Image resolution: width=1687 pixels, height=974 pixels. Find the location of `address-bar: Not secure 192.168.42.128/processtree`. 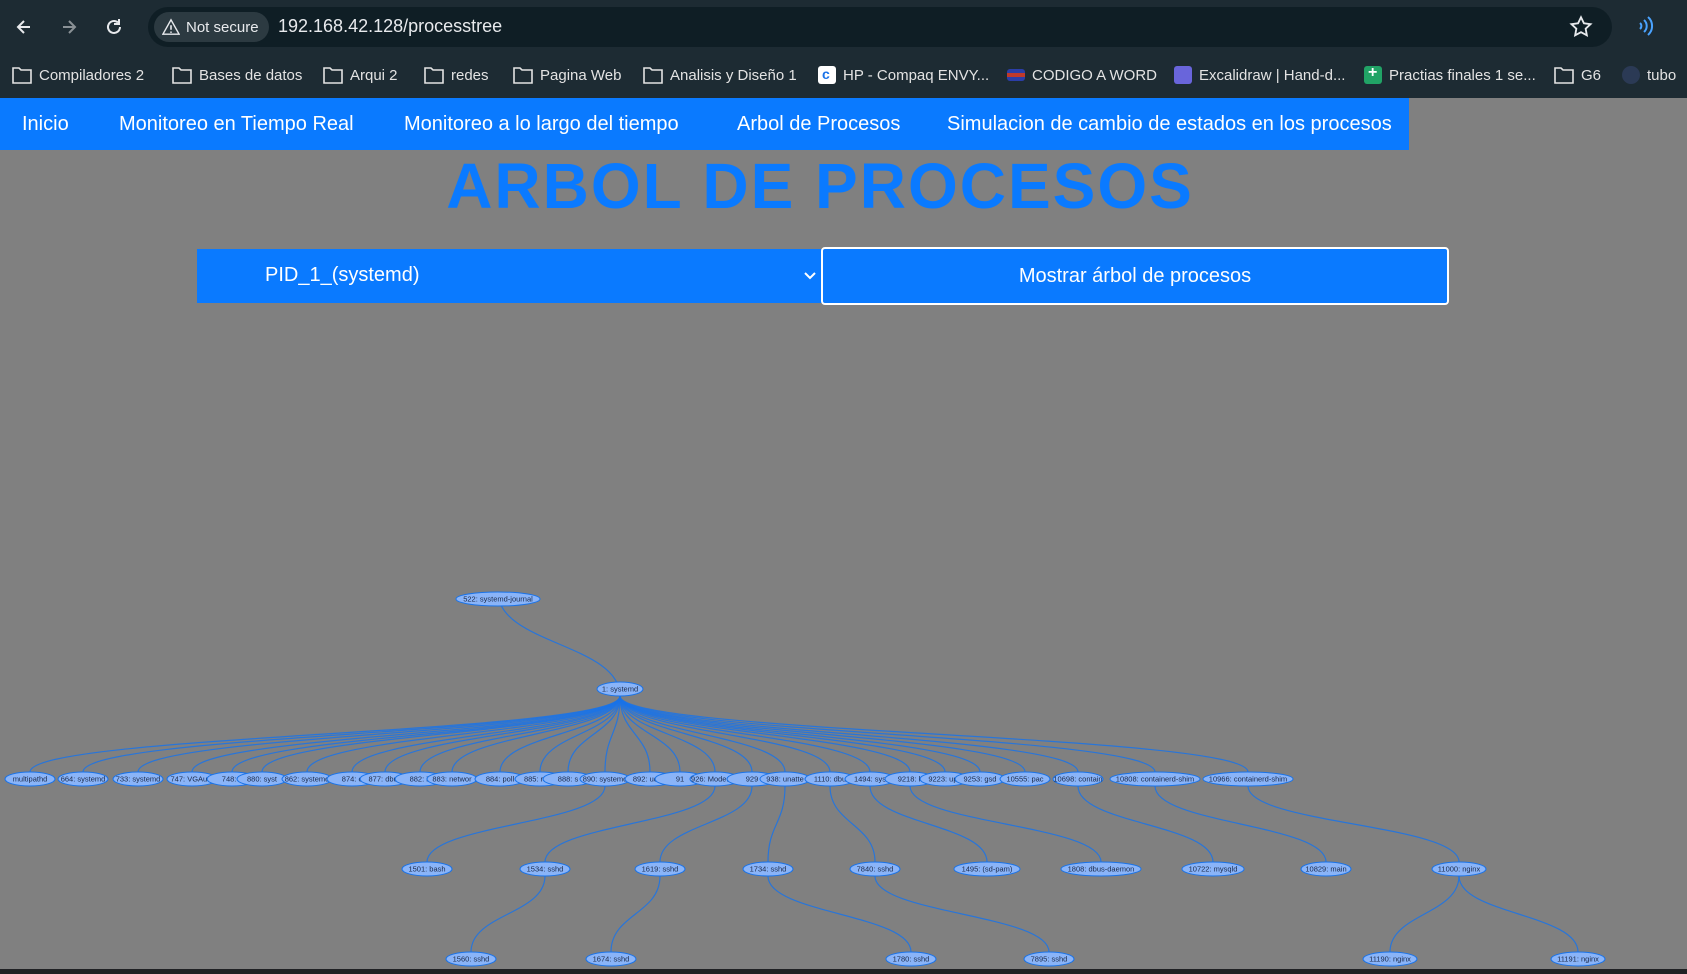

address-bar: Not secure 192.168.42.128/processtree is located at coordinates (880, 27).